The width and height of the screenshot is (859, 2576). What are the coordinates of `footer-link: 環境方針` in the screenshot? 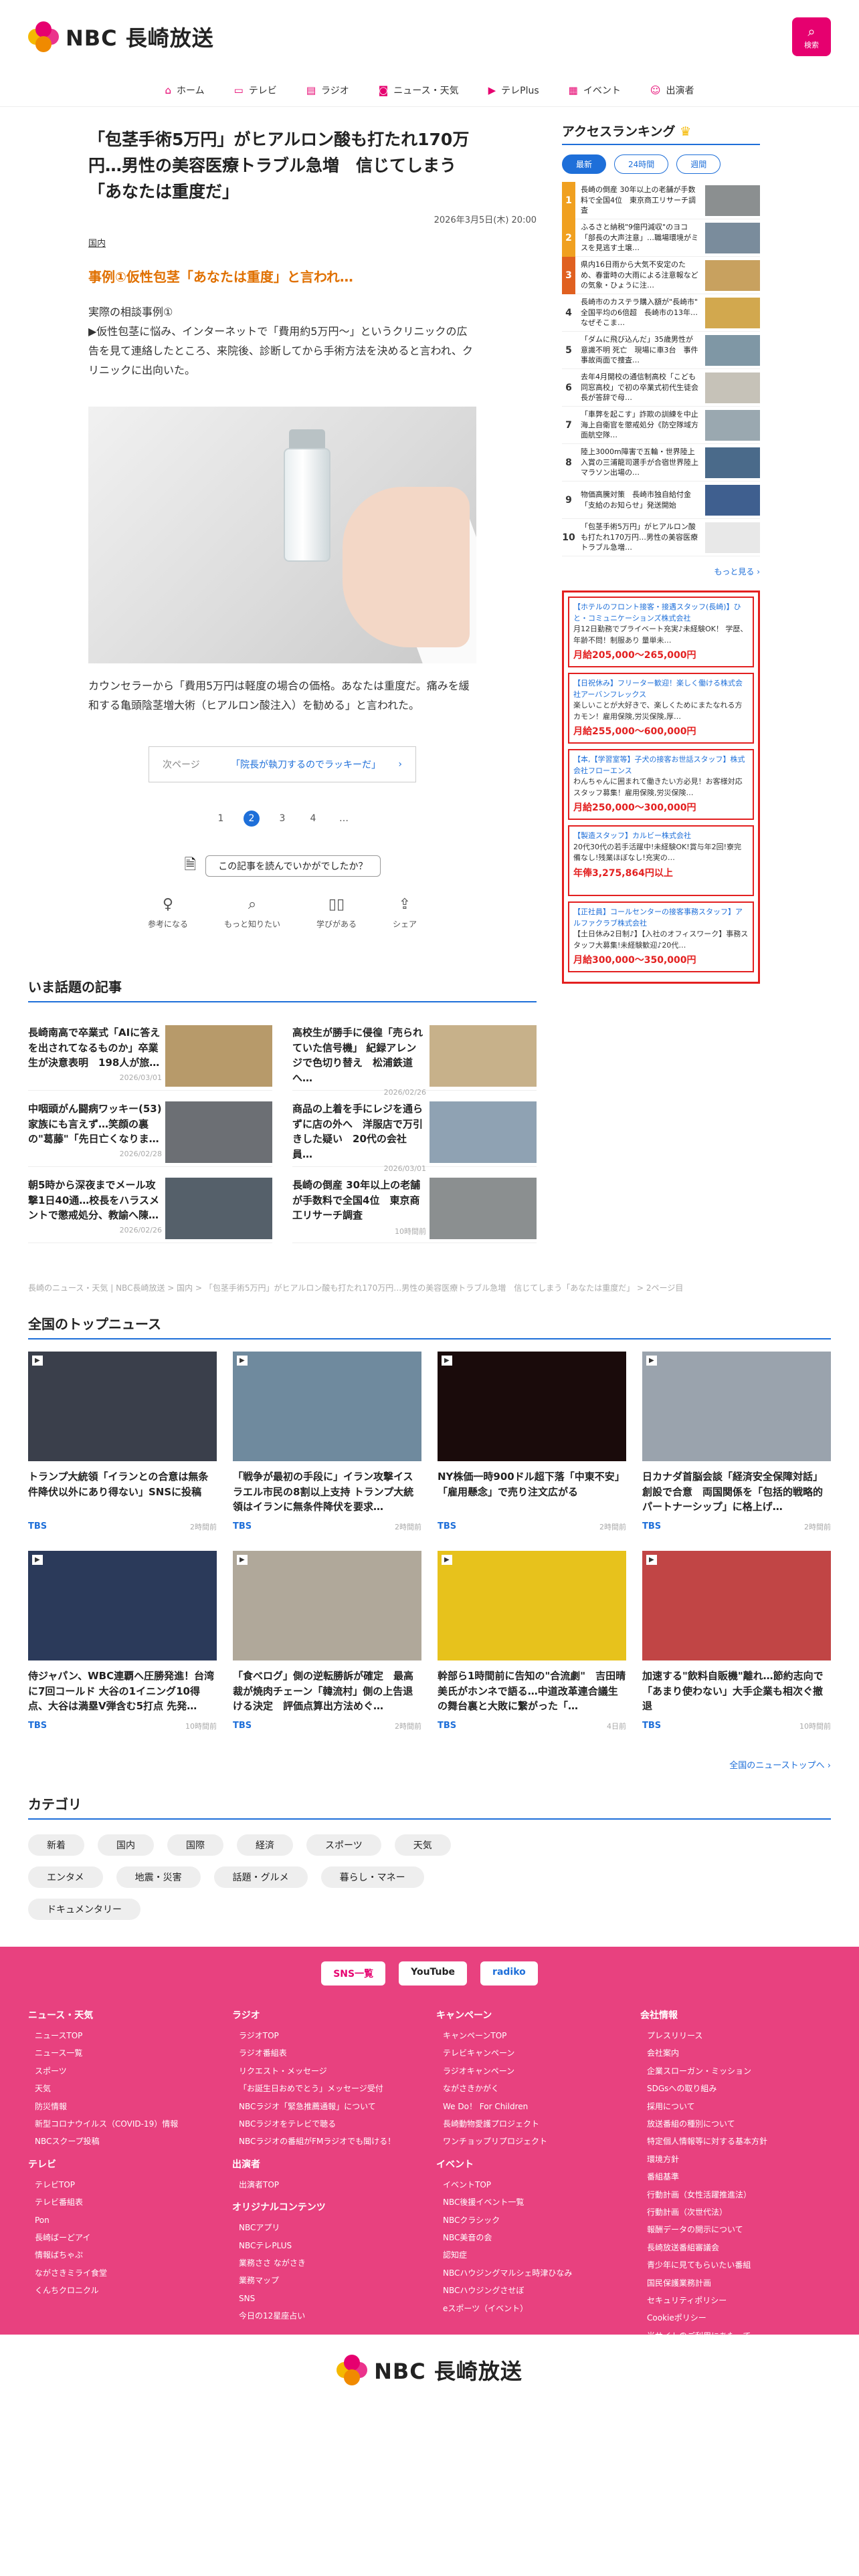 It's located at (735, 2159).